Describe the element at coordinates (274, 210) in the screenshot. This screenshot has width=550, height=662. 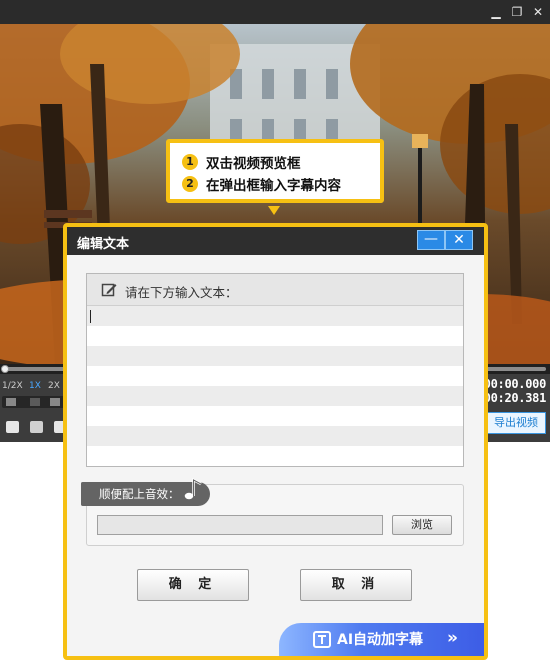
I see `callout-pointer` at that location.